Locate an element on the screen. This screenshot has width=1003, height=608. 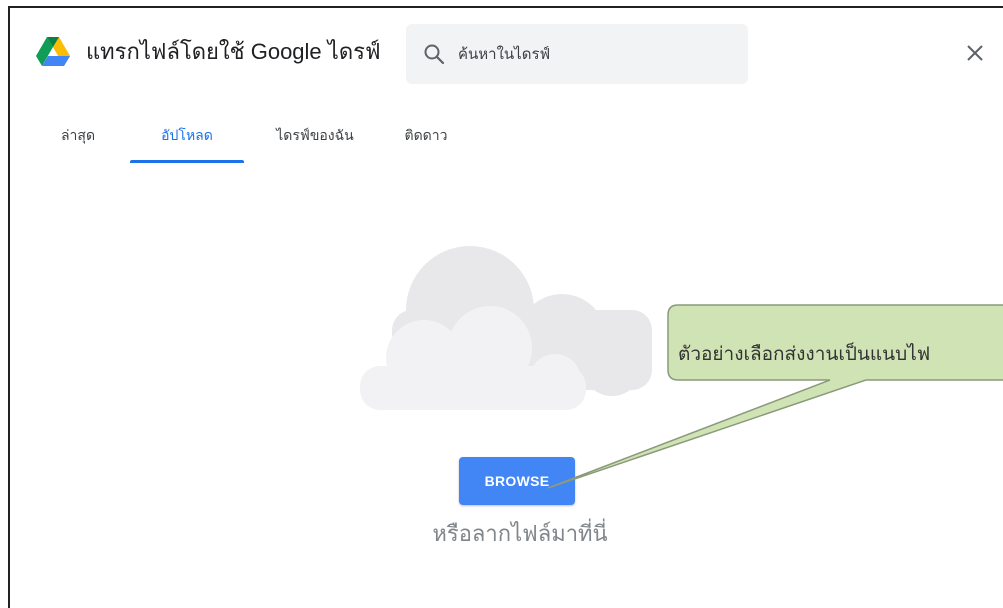
tab-upload: อัปโหลด is located at coordinates (187, 135).